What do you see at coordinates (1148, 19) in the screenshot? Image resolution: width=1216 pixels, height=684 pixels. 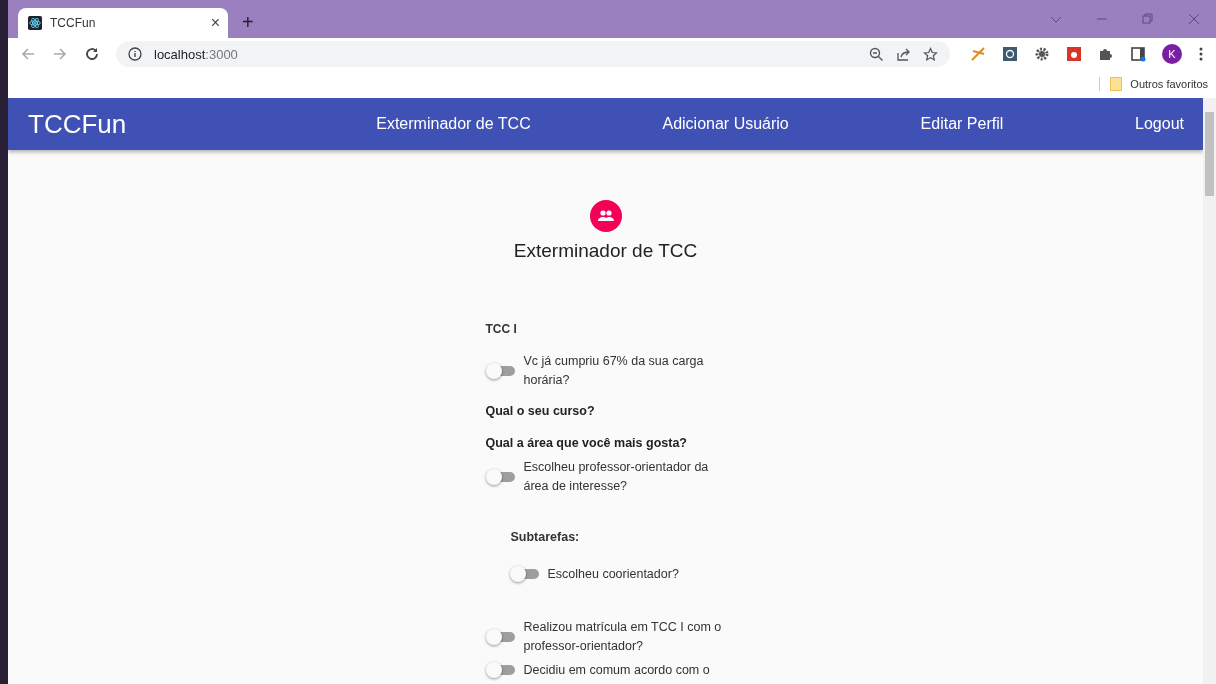 I see `restore-icon` at bounding box center [1148, 19].